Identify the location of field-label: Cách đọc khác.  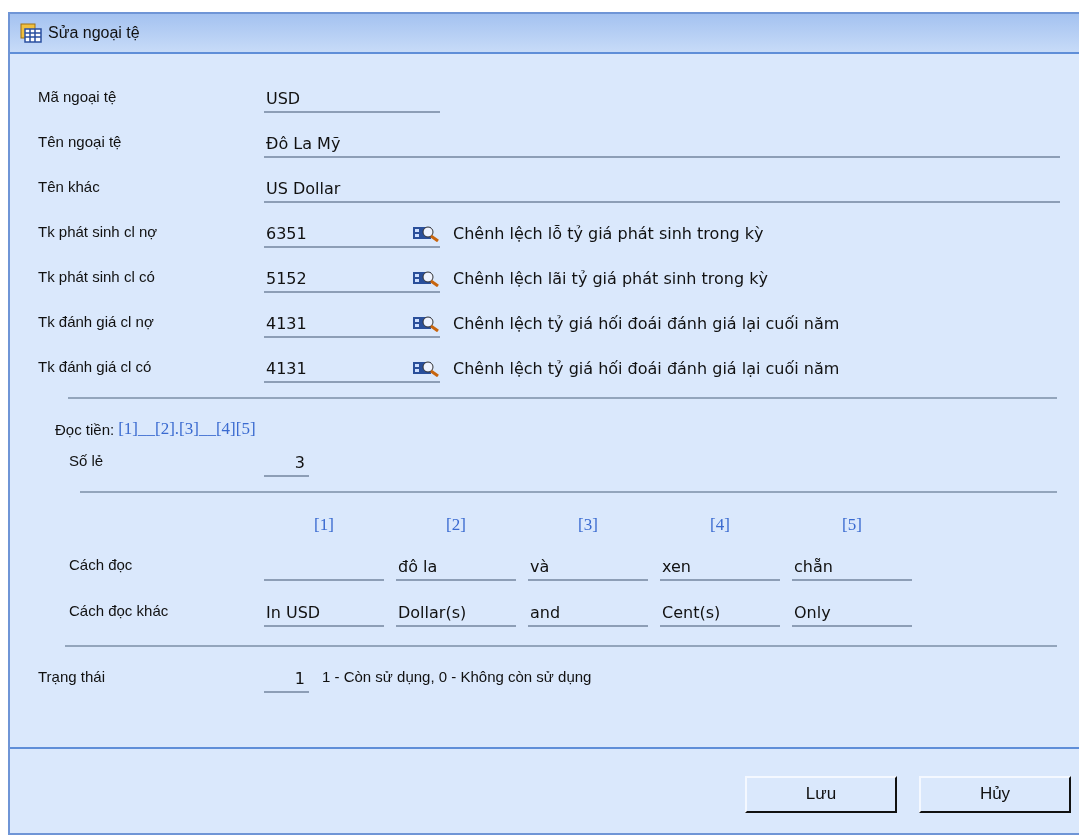
(119, 611).